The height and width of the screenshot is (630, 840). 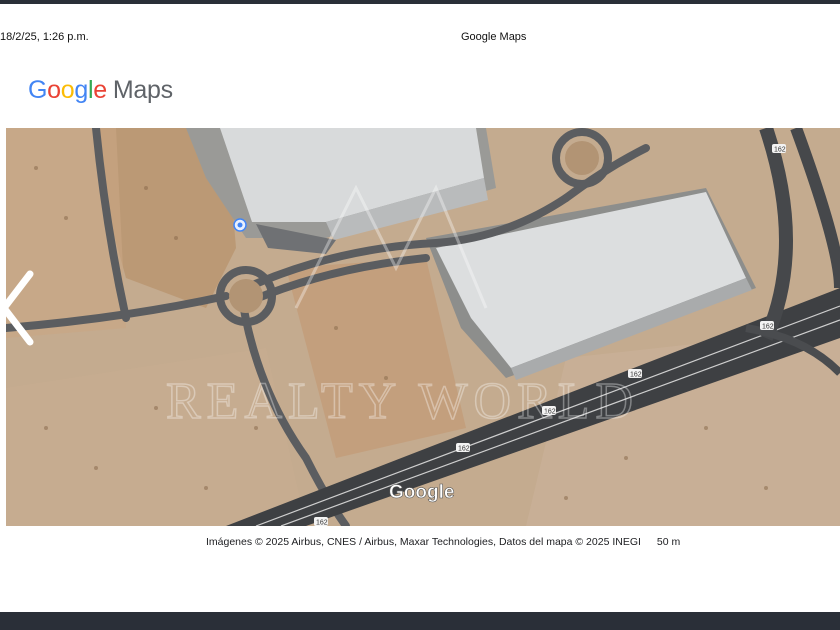 I want to click on google-maps-logo: Google Maps, so click(x=100, y=90).